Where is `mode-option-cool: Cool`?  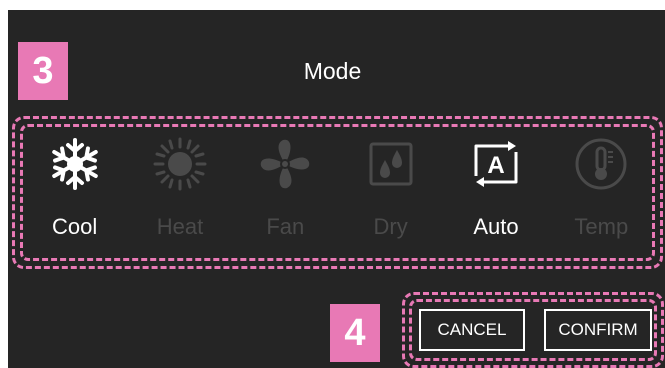 mode-option-cool: Cool is located at coordinates (74, 193).